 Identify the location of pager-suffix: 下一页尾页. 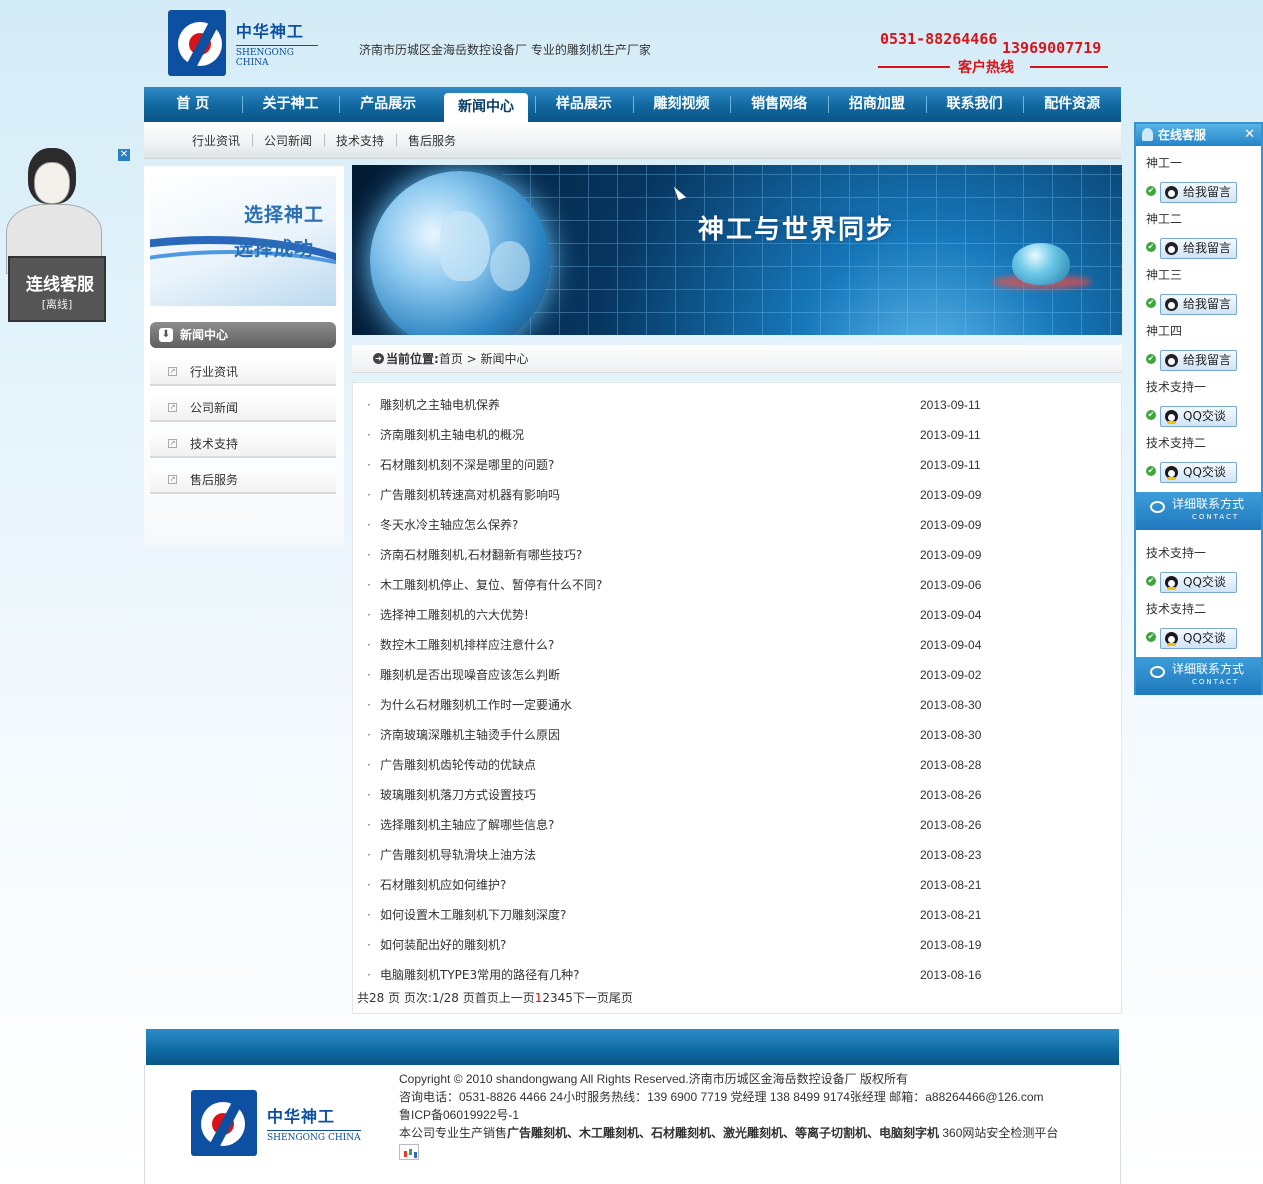
(603, 998).